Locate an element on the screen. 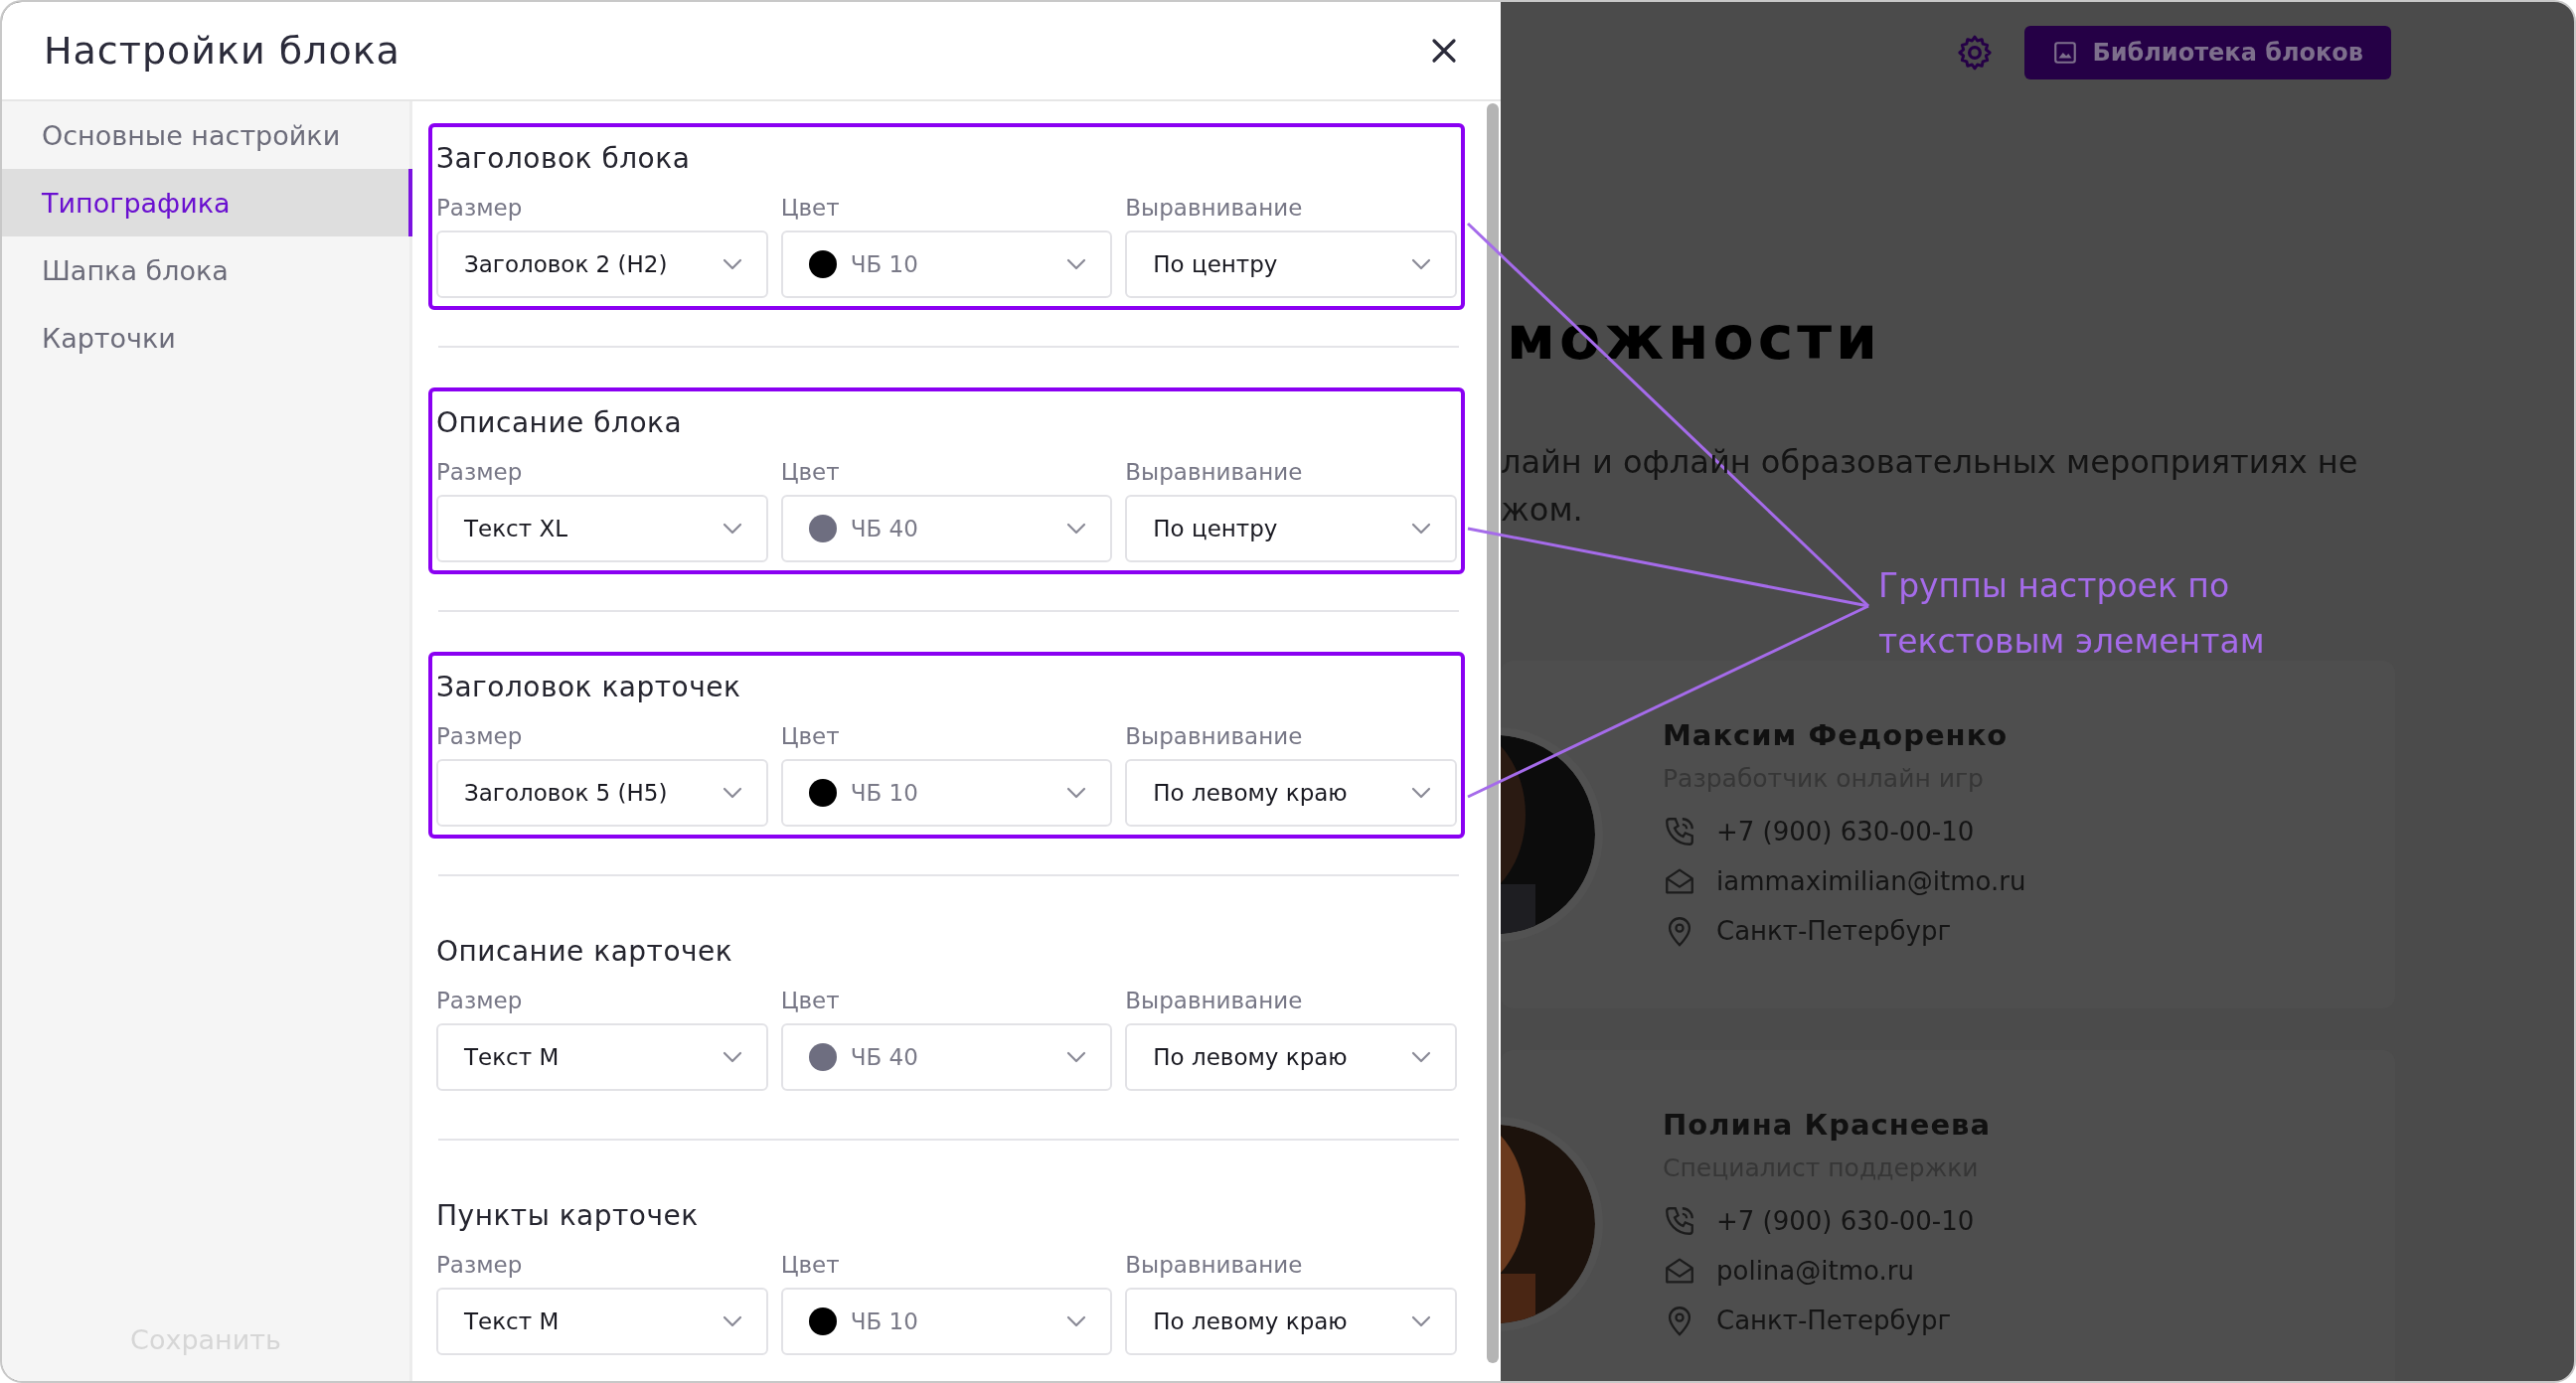 Image resolution: width=2576 pixels, height=1383 pixels. sidebar-item: Шапка блока is located at coordinates (207, 270).